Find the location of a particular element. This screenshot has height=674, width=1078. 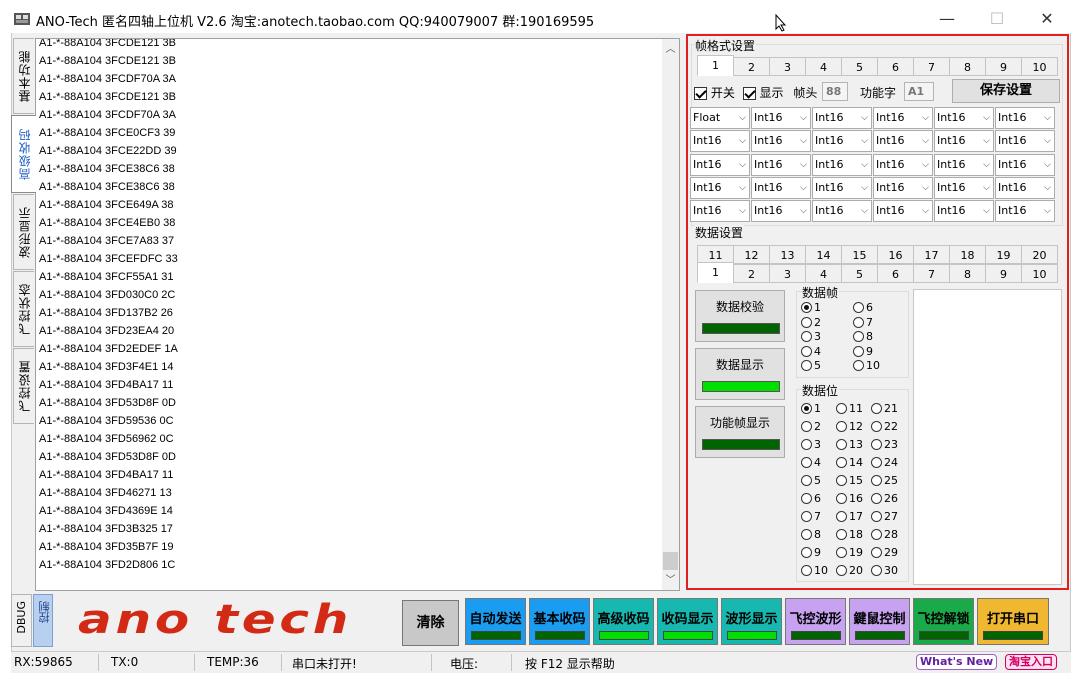

radio-option: 15 is located at coordinates (849, 481).